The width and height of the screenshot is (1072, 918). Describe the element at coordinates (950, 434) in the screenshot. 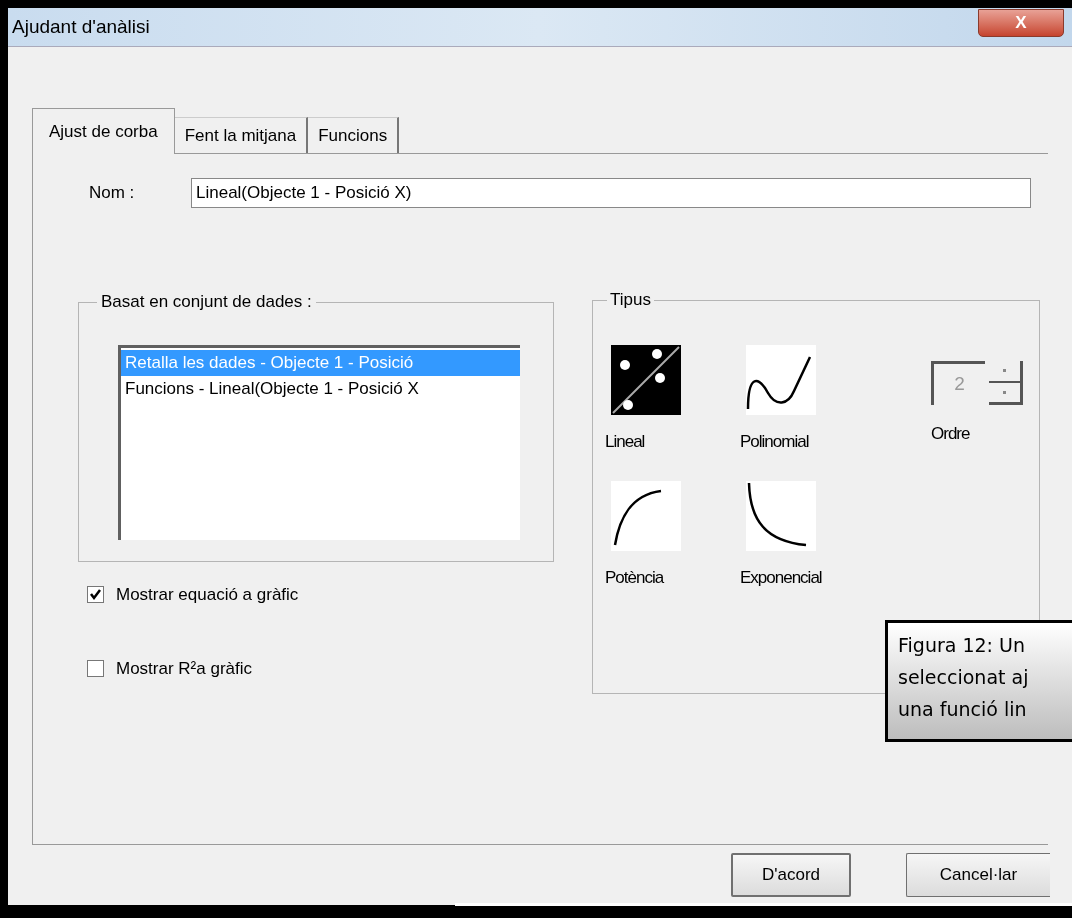

I see `order-label: Ordre` at that location.